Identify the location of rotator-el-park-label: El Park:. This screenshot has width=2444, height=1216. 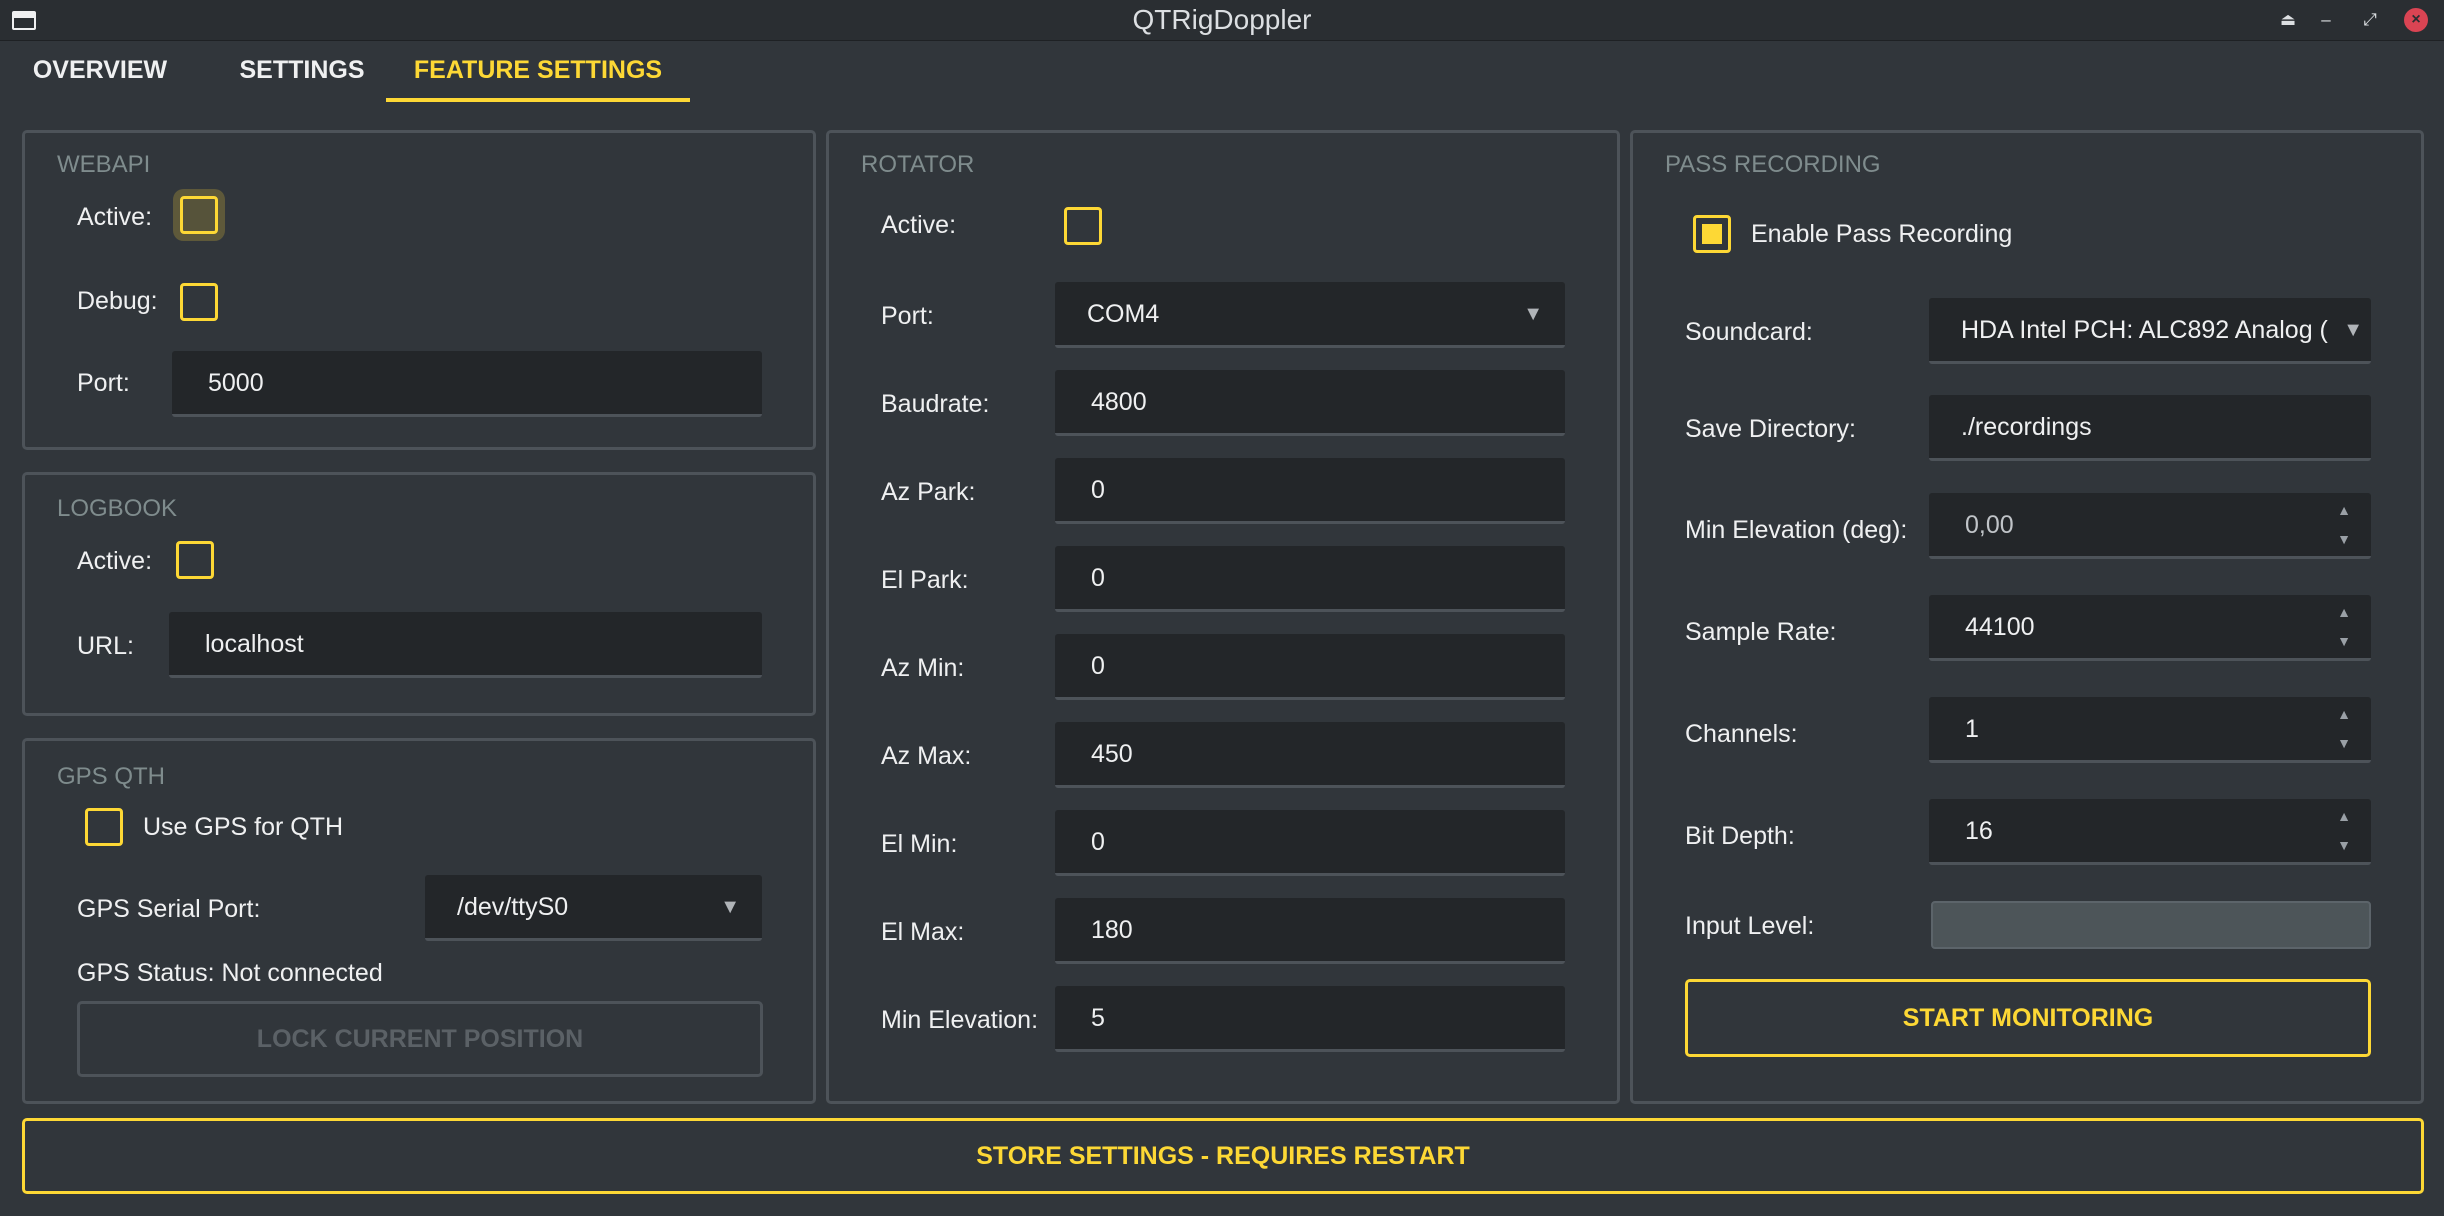
(925, 580).